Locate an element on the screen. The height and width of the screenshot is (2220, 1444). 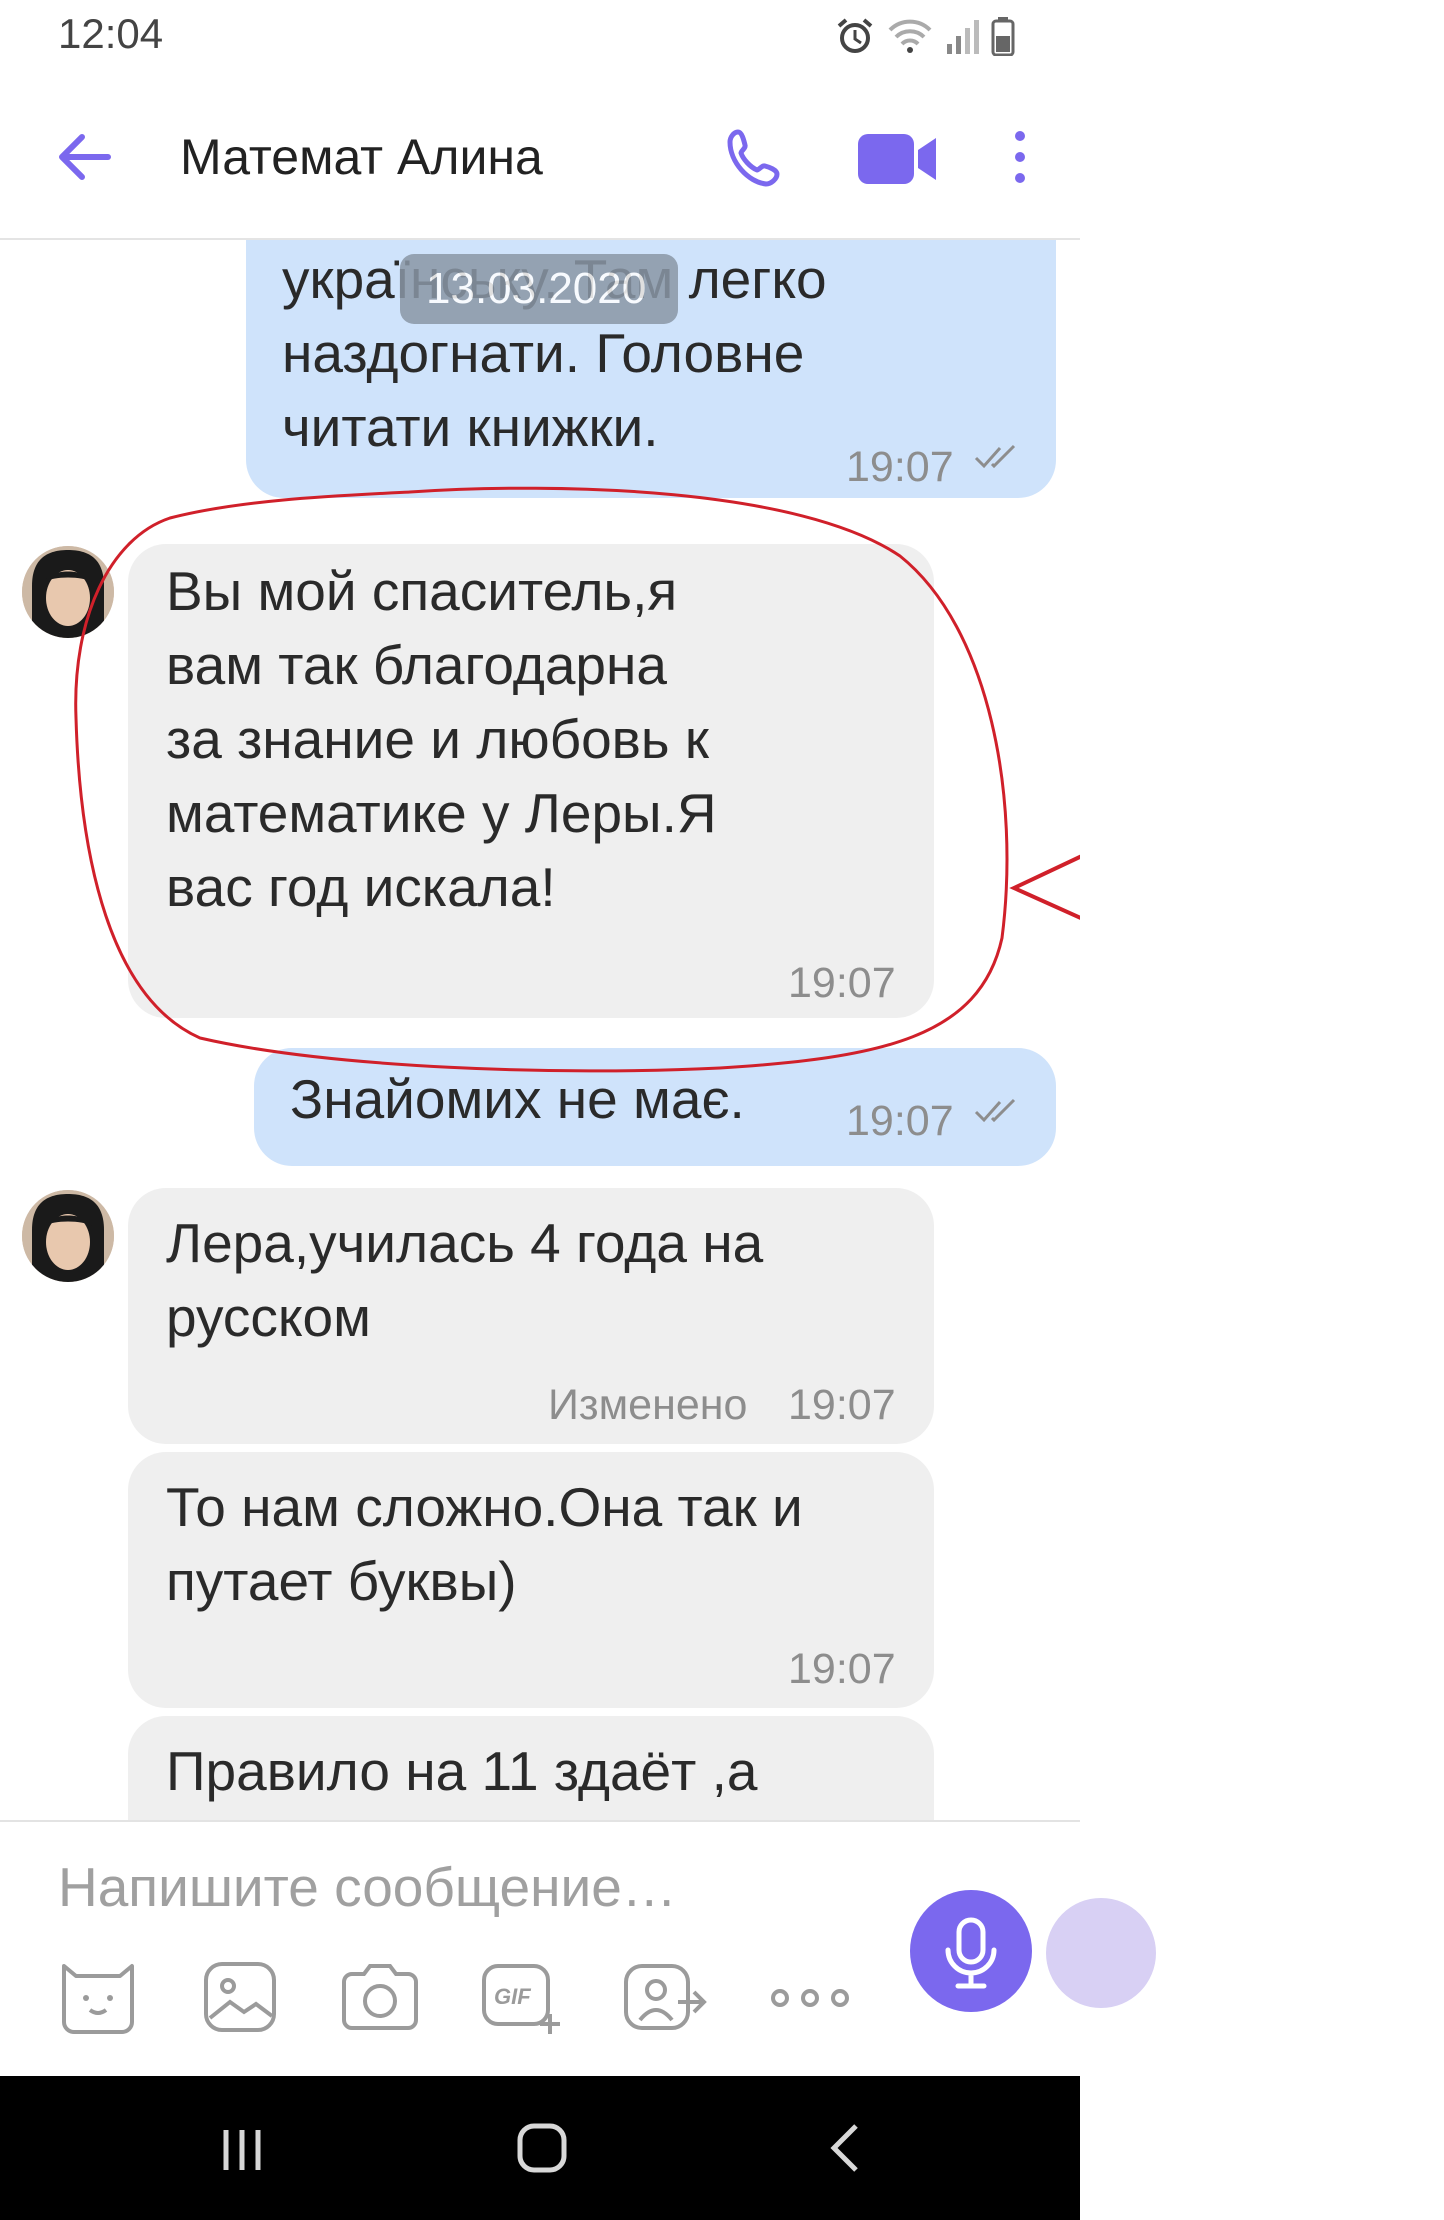
sticker-icon is located at coordinates (98, 1999).